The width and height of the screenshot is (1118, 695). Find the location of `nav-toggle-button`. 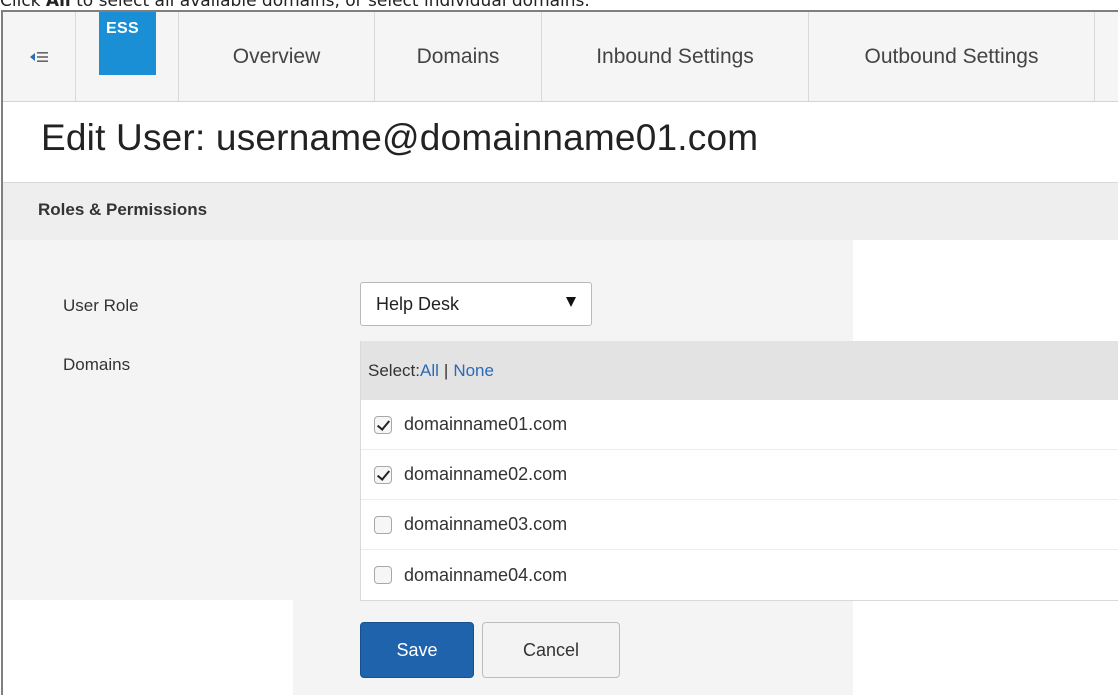

nav-toggle-button is located at coordinates (39, 56).